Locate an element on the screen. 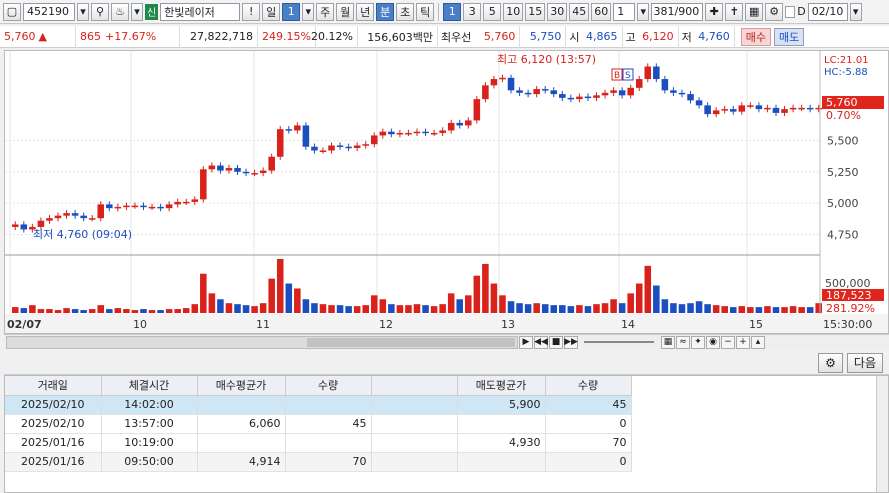  crosshair-icon: ✚ is located at coordinates (714, 11).